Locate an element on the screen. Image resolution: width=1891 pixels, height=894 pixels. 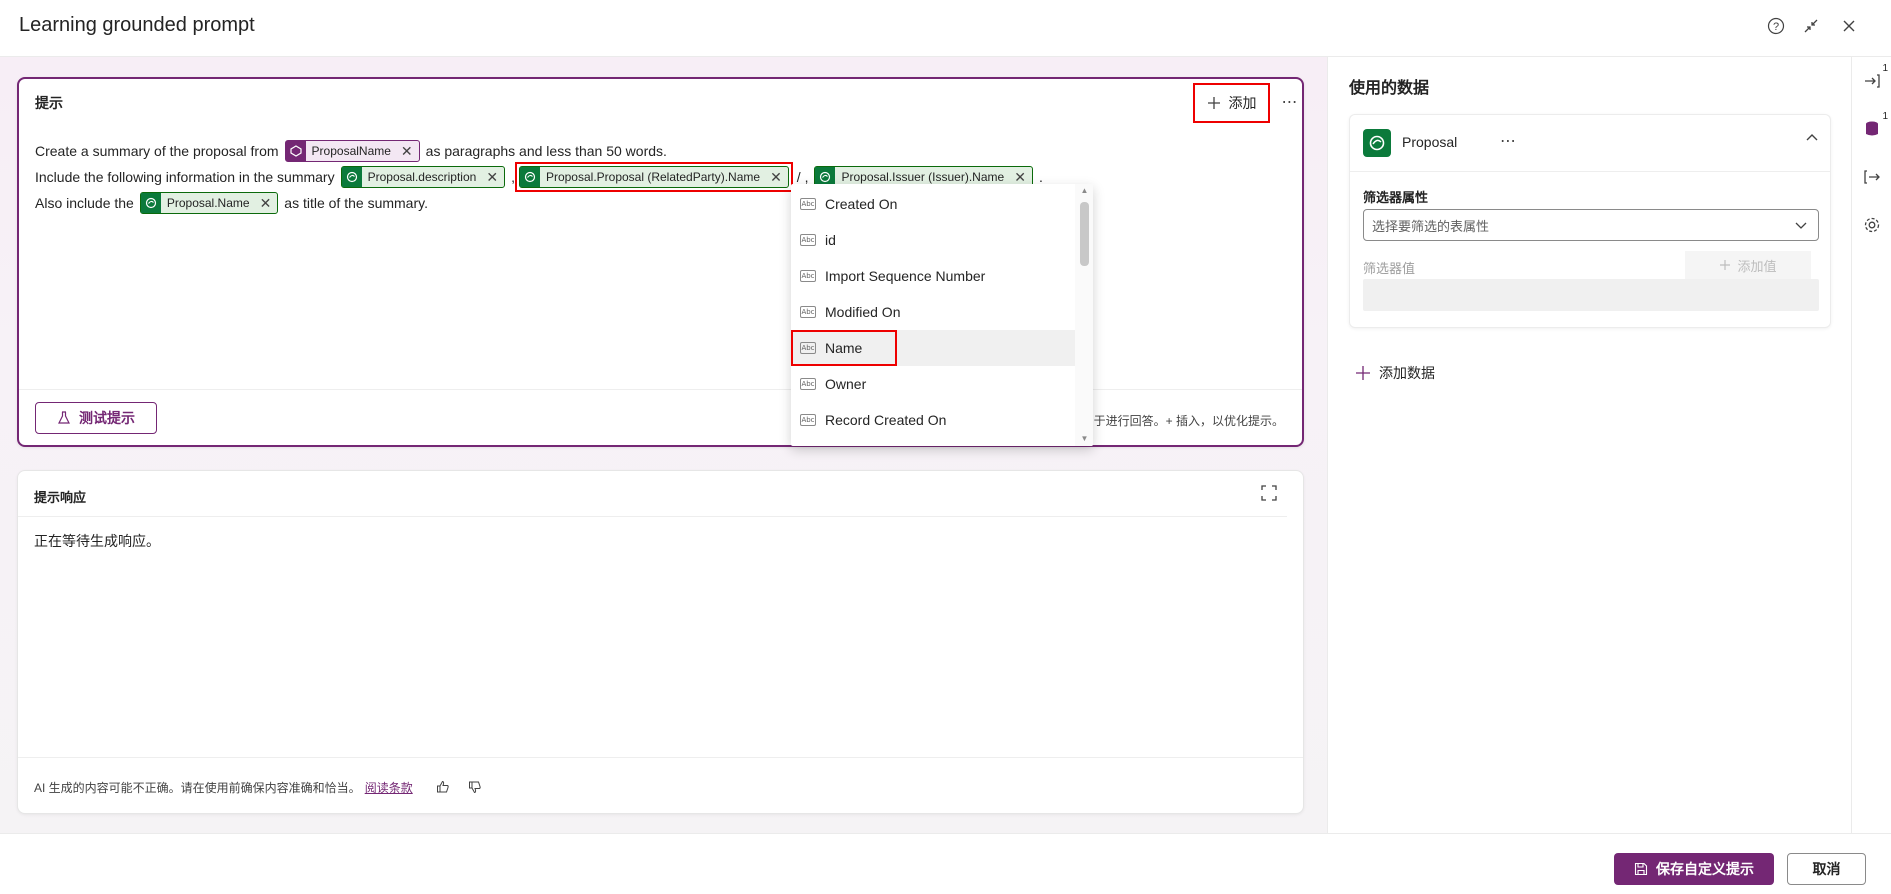
input-chip-description: Proposal.description ✕ is located at coordinates (423, 177).